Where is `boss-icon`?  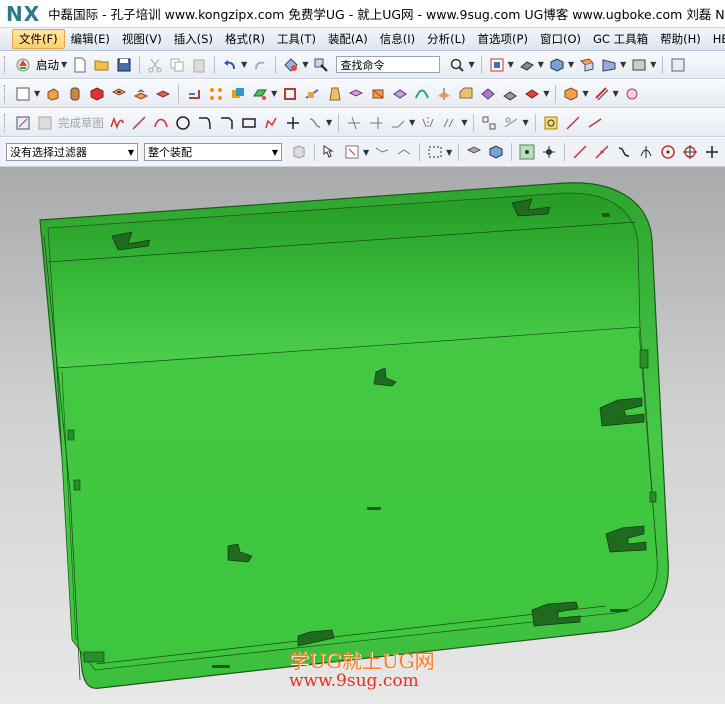 boss-icon is located at coordinates (141, 94).